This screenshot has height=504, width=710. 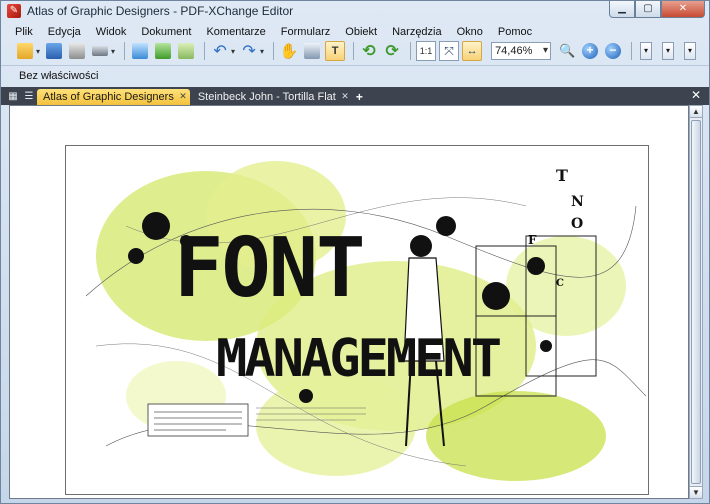 What do you see at coordinates (249, 51) in the screenshot?
I see `redo-icon: ↷` at bounding box center [249, 51].